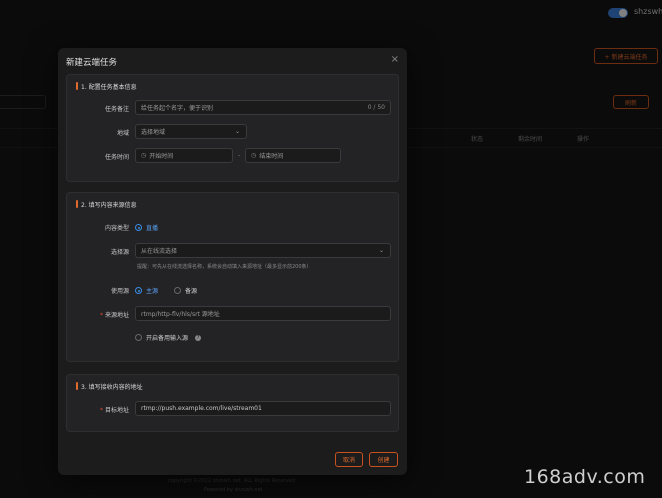  Describe the element at coordinates (153, 132) in the screenshot. I see `region-placeholder: 选择地域` at that location.